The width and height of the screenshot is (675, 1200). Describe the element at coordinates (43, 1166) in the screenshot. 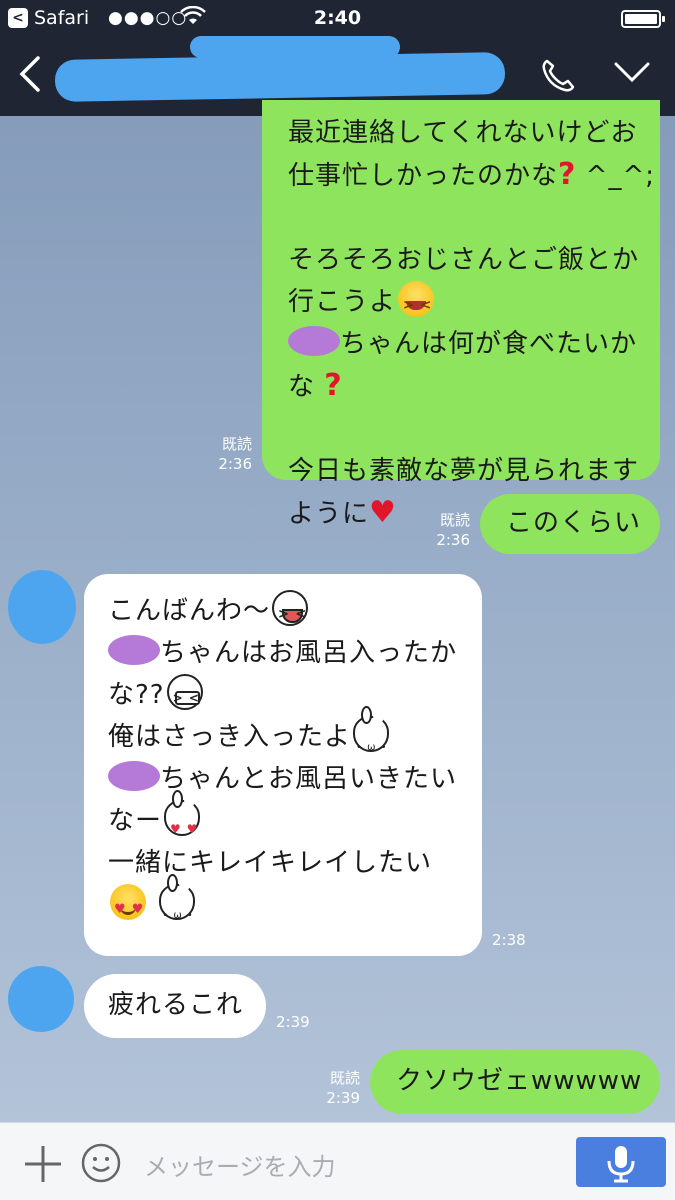

I see `plus-icon` at that location.